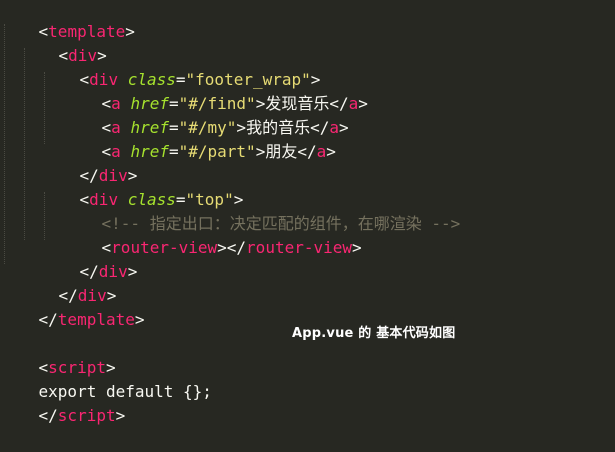 This screenshot has width=615, height=452. What do you see at coordinates (281, 151) in the screenshot?
I see `link-text: 朋友` at bounding box center [281, 151].